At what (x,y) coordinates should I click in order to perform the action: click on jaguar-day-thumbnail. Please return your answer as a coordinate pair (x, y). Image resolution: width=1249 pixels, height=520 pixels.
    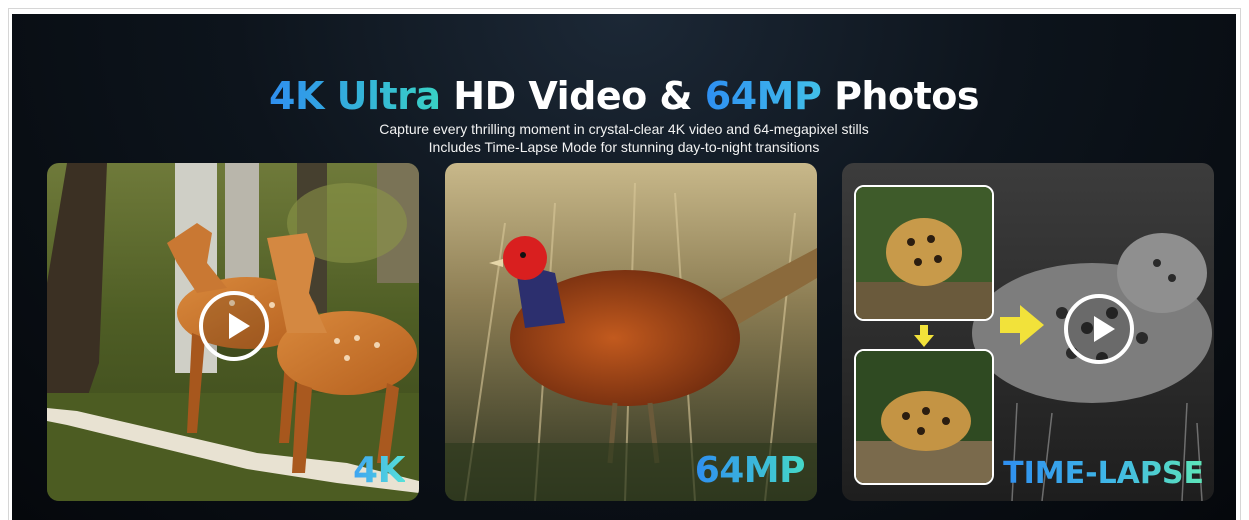
    Looking at the image, I should click on (924, 253).